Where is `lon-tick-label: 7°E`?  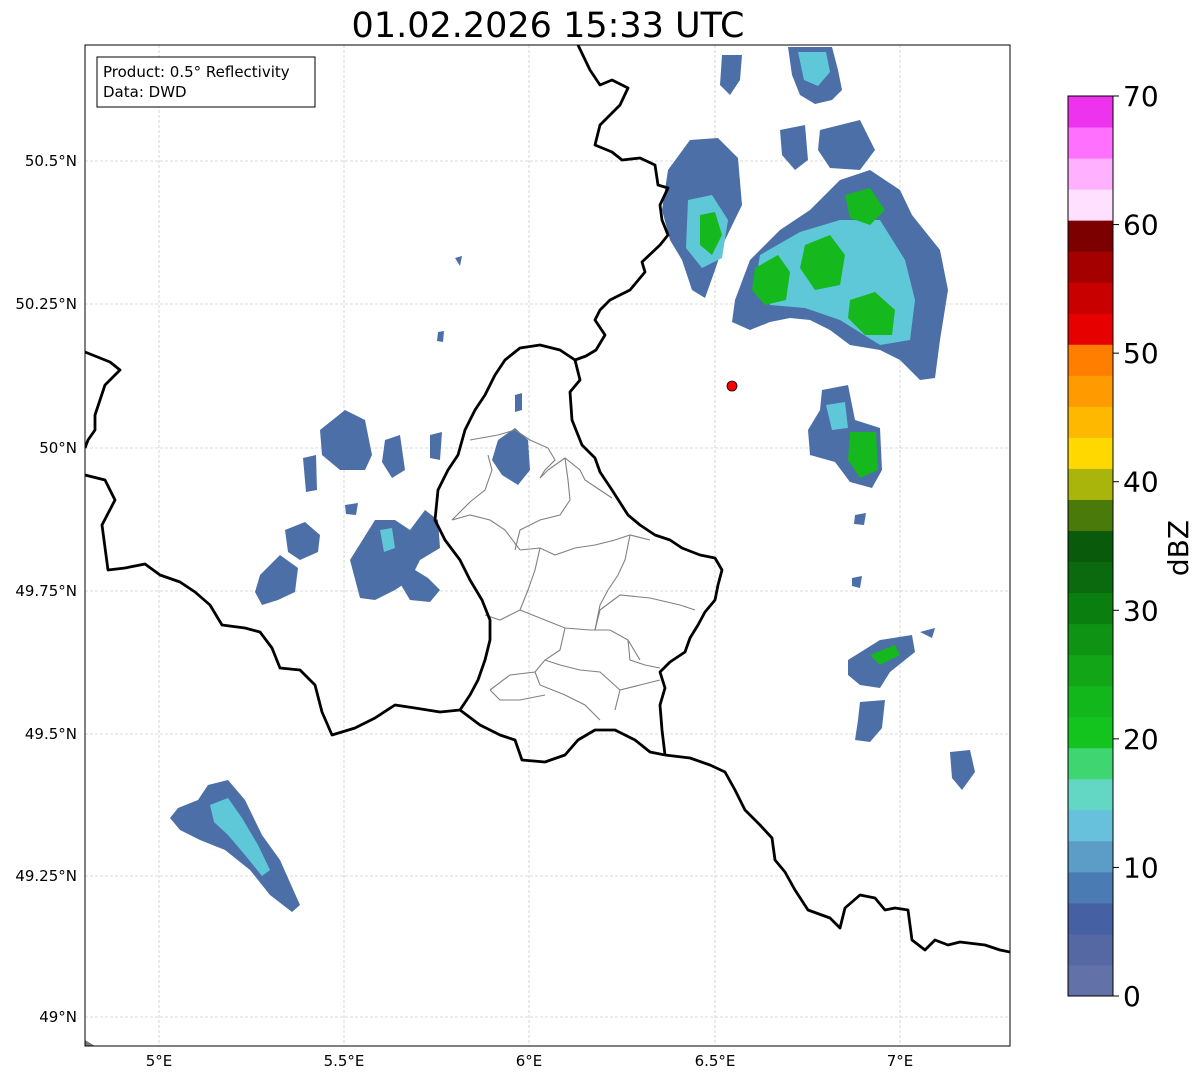 lon-tick-label: 7°E is located at coordinates (900, 1061).